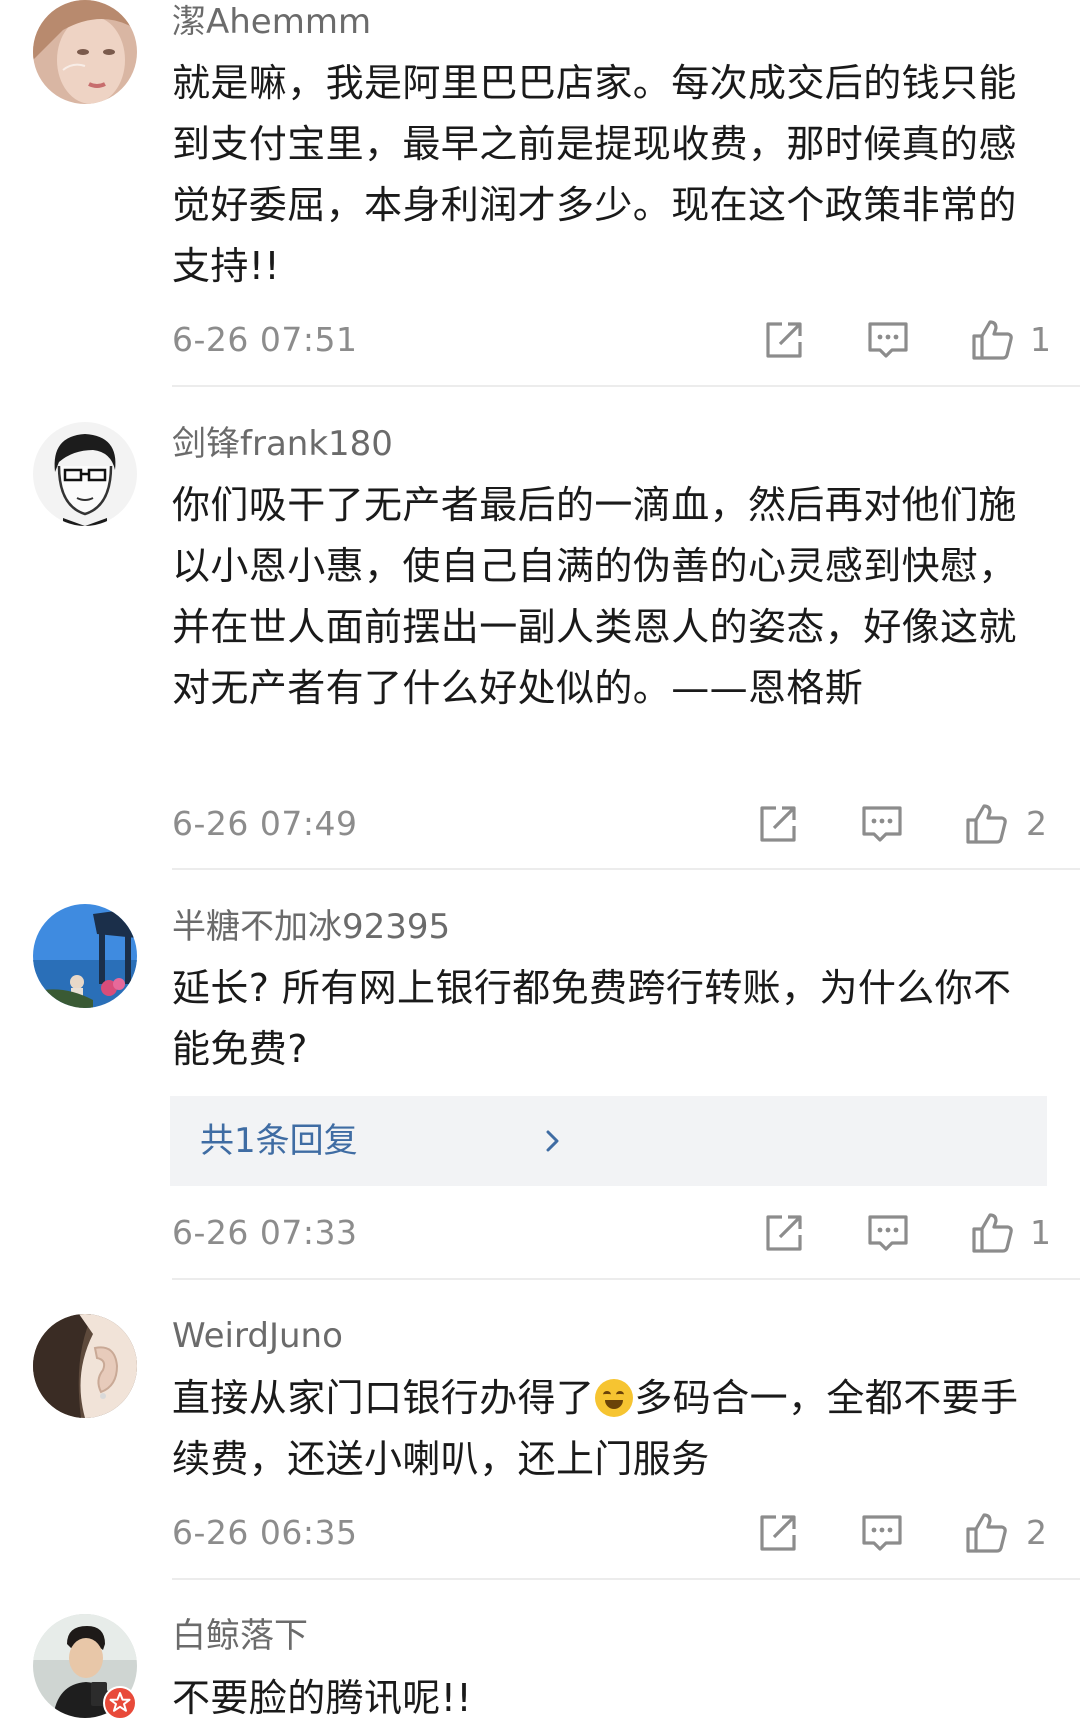 This screenshot has width=1080, height=1731. I want to click on username: 潔Ahemmm, so click(271, 22).